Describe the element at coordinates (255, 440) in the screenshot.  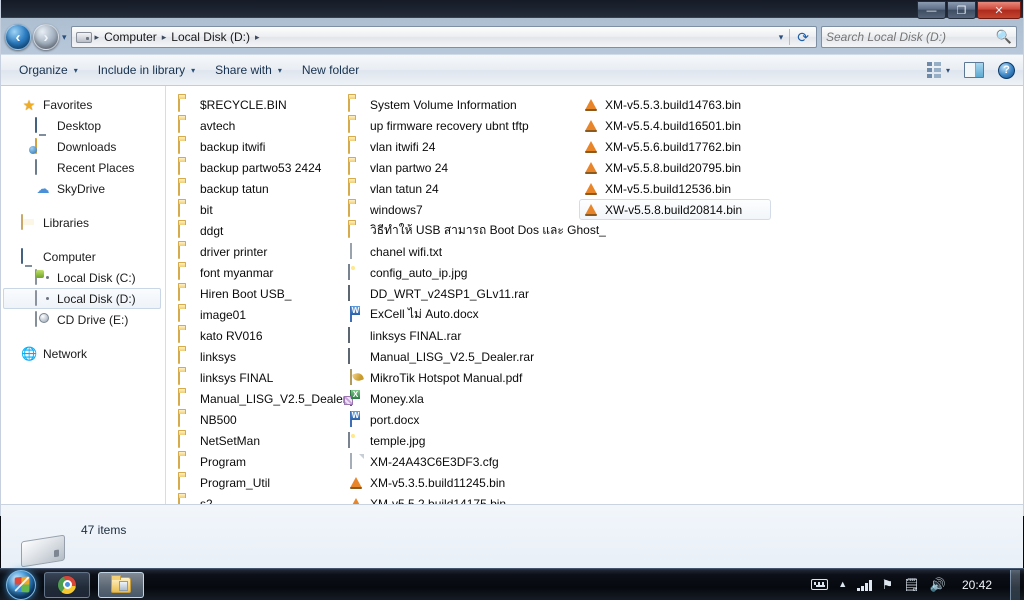
I see `file-list-item: NetSetMan` at that location.